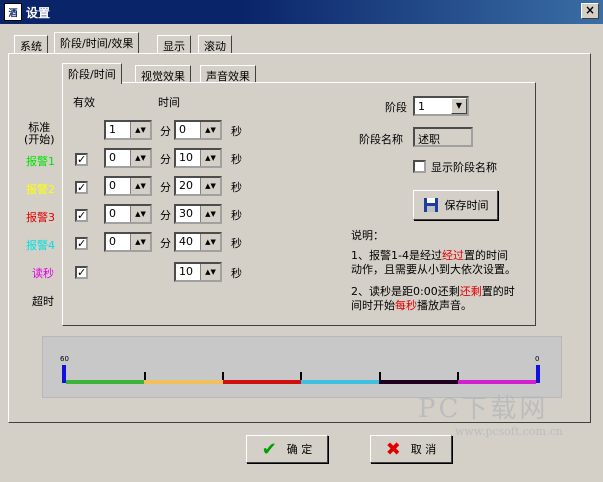  Describe the element at coordinates (381, 139) in the screenshot. I see `stage-name-label: 阶段名称` at that location.